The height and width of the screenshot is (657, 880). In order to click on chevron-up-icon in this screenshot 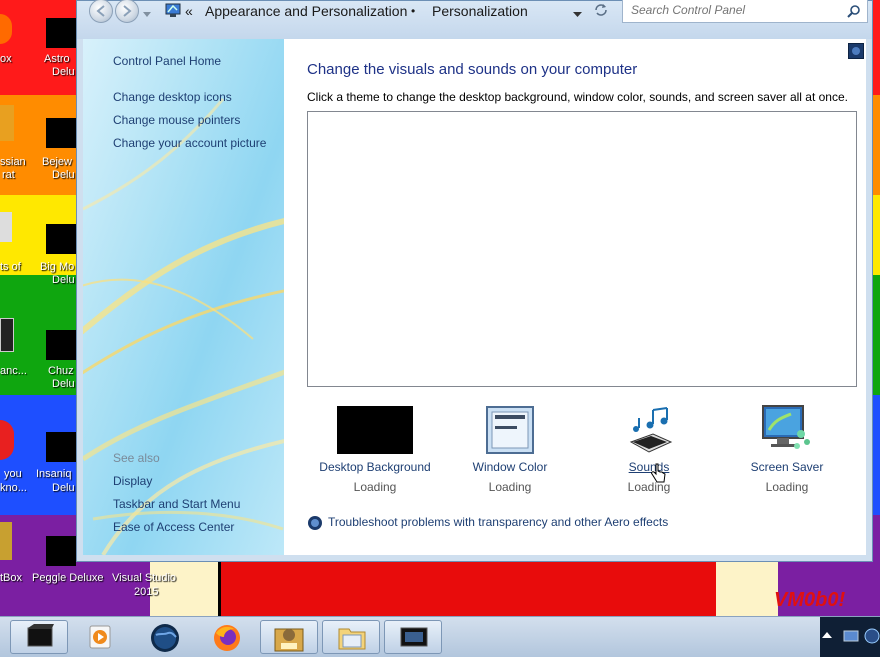, I will do `click(827, 635)`.